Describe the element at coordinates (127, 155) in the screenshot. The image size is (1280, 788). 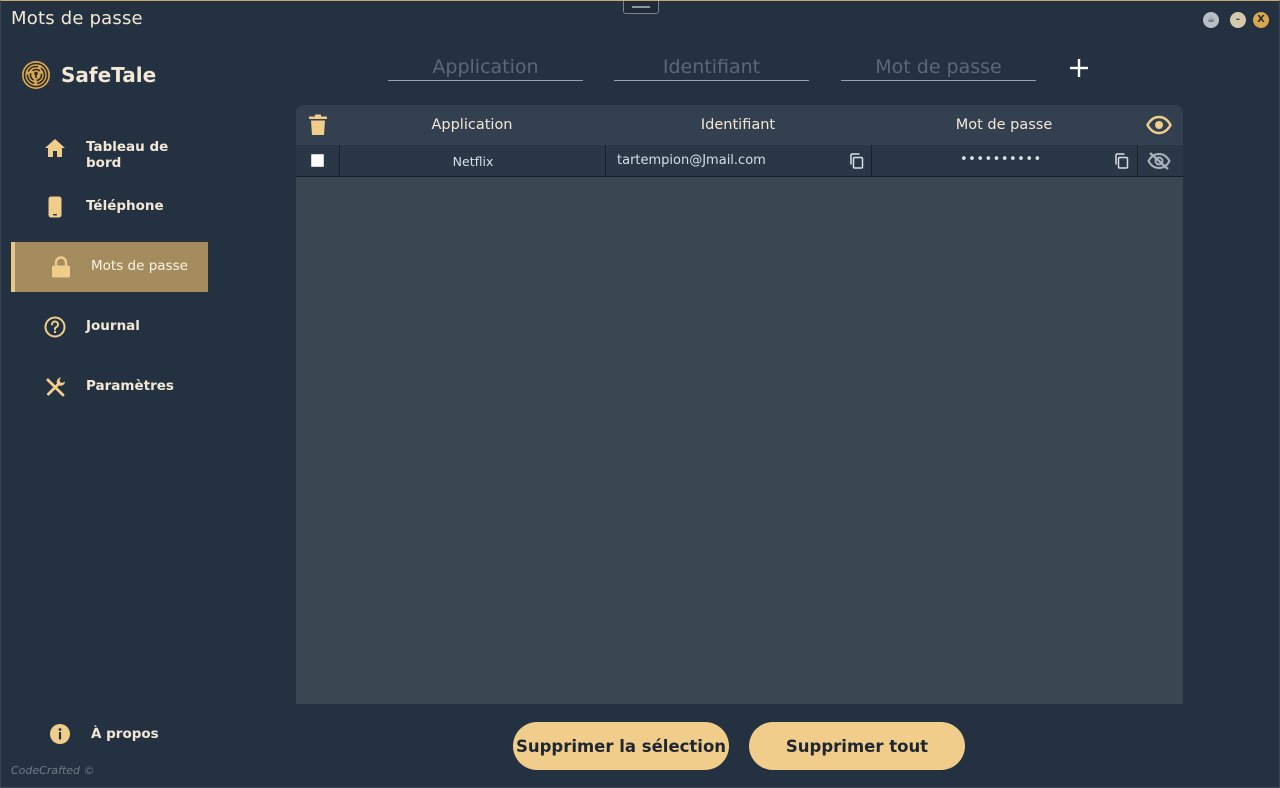
I see `sidebar-item-label: Tableau de bord` at that location.